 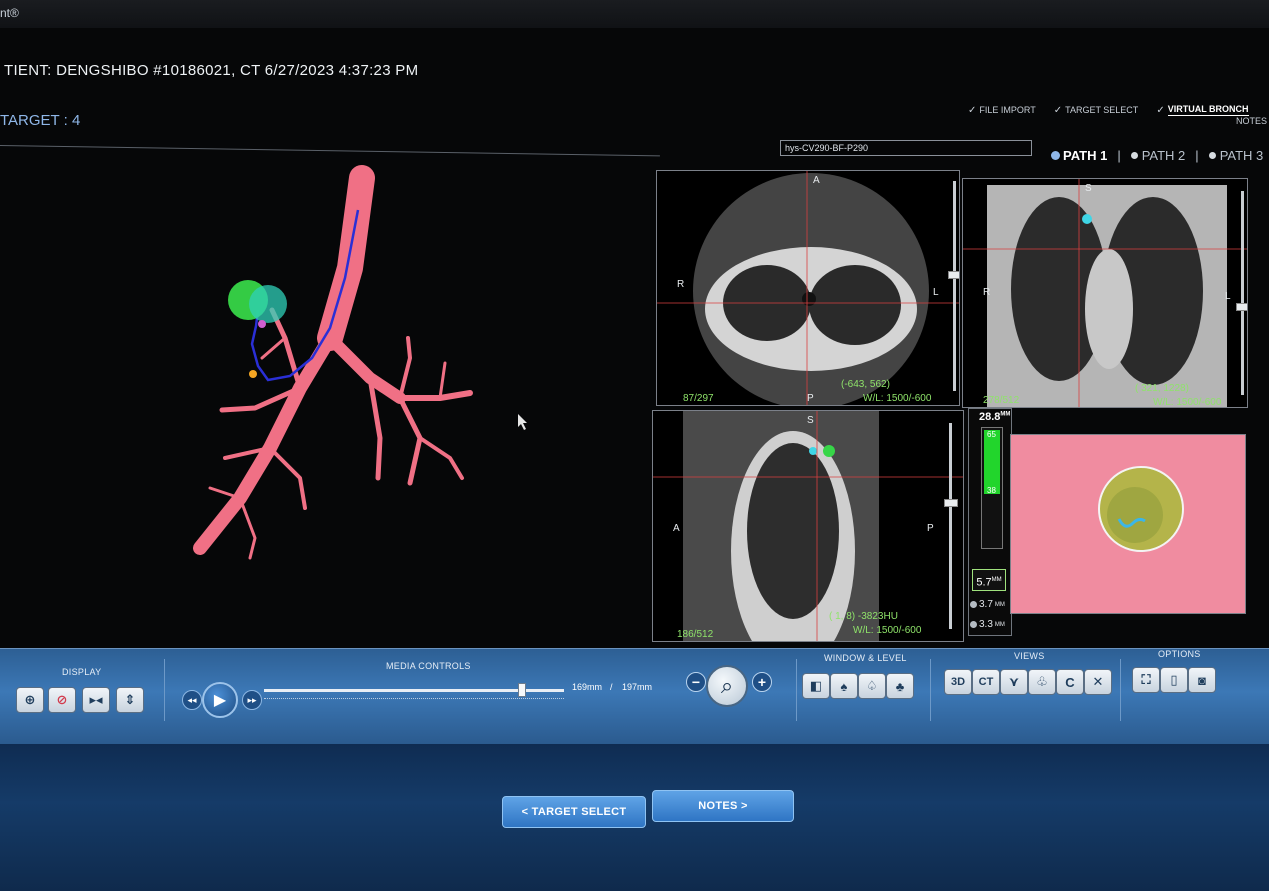 What do you see at coordinates (252, 700) in the screenshot?
I see `fast-forward-button: ▸▸` at bounding box center [252, 700].